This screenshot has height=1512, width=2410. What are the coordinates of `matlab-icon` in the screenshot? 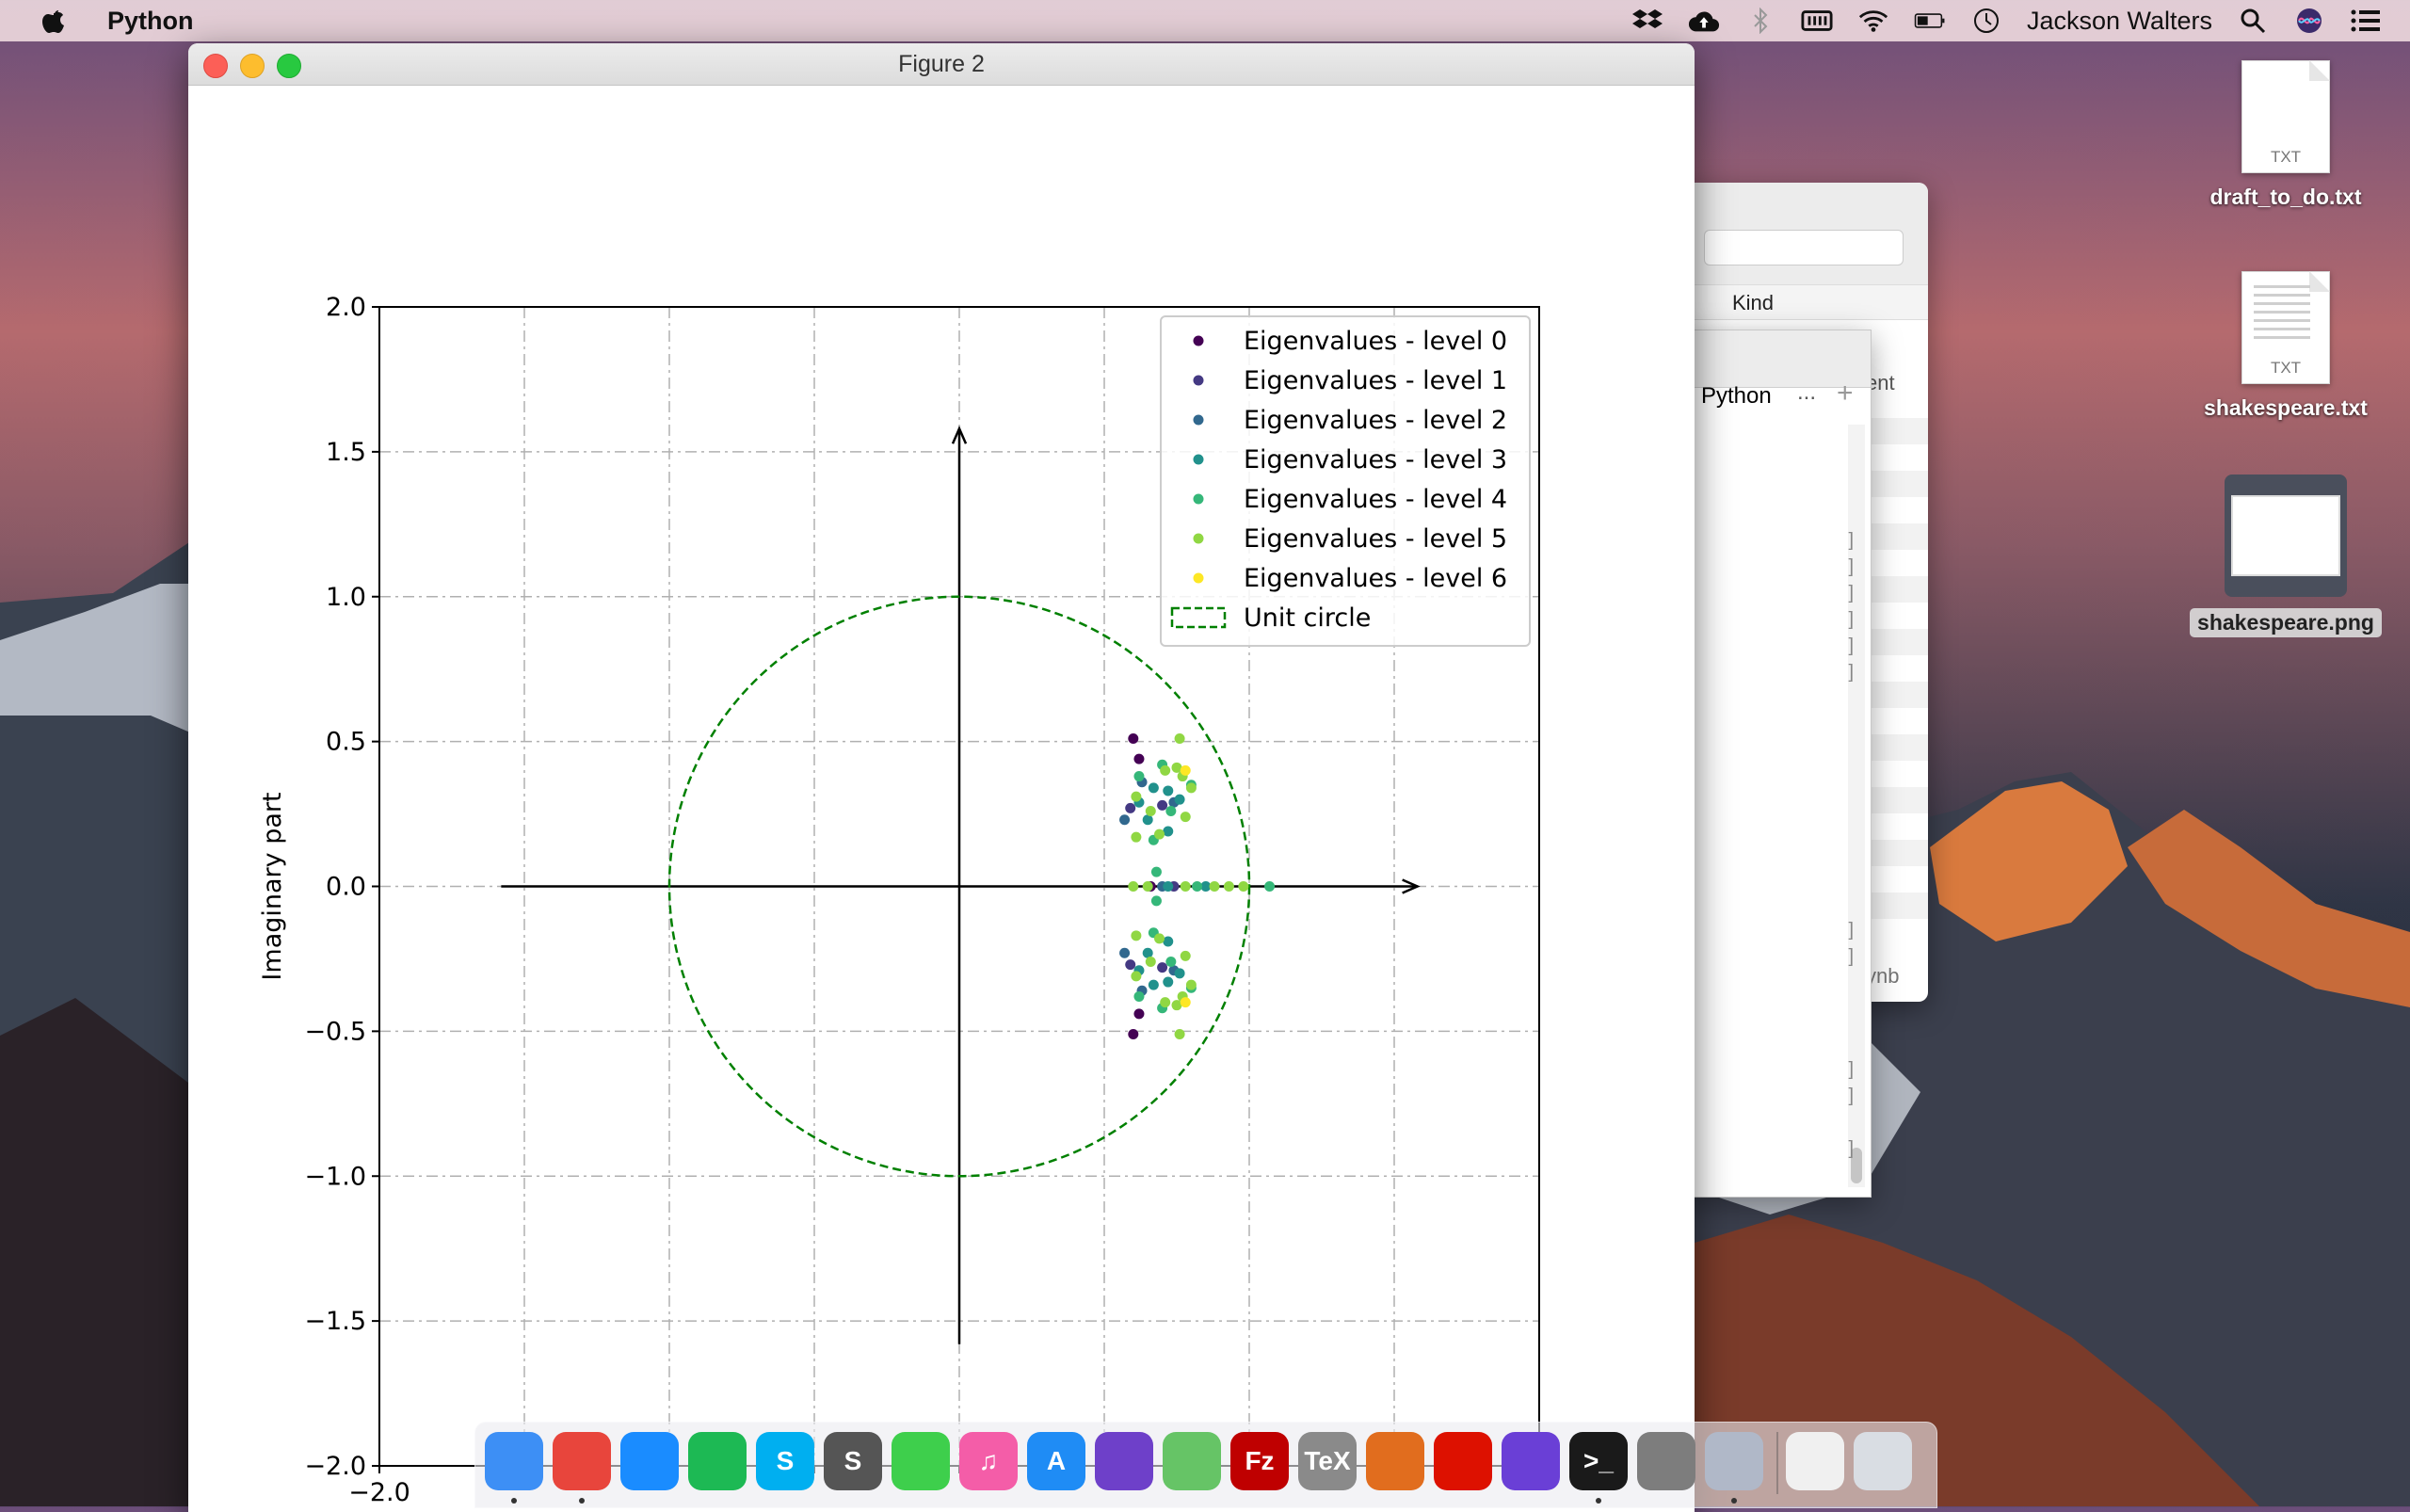 It's located at (1395, 1461).